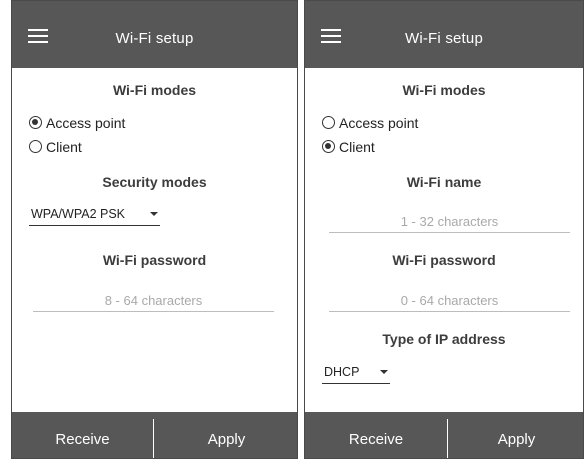 The width and height of the screenshot is (584, 459). I want to click on security-modes-title: Security modes, so click(154, 182).